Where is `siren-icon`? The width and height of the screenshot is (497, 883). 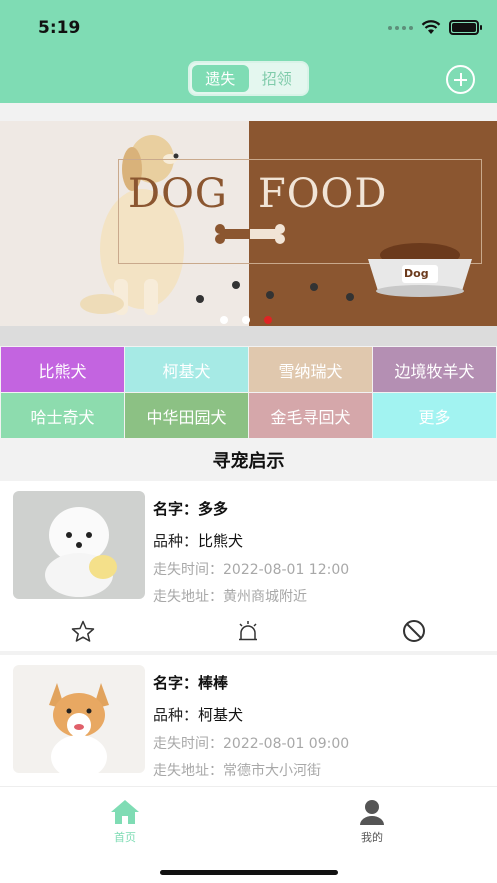
siren-icon is located at coordinates (248, 631).